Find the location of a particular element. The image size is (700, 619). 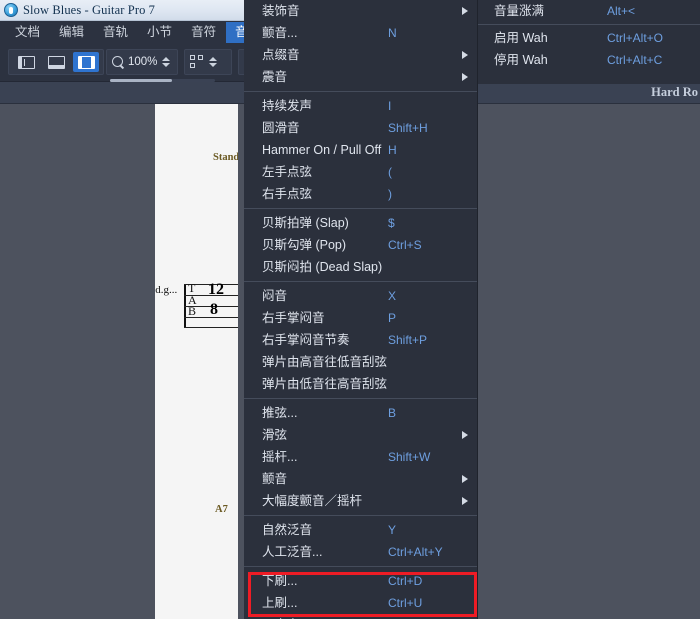

menu-item-pick-scrape-down: 弹片由高音往低音刮弦 is located at coordinates (360, 362).